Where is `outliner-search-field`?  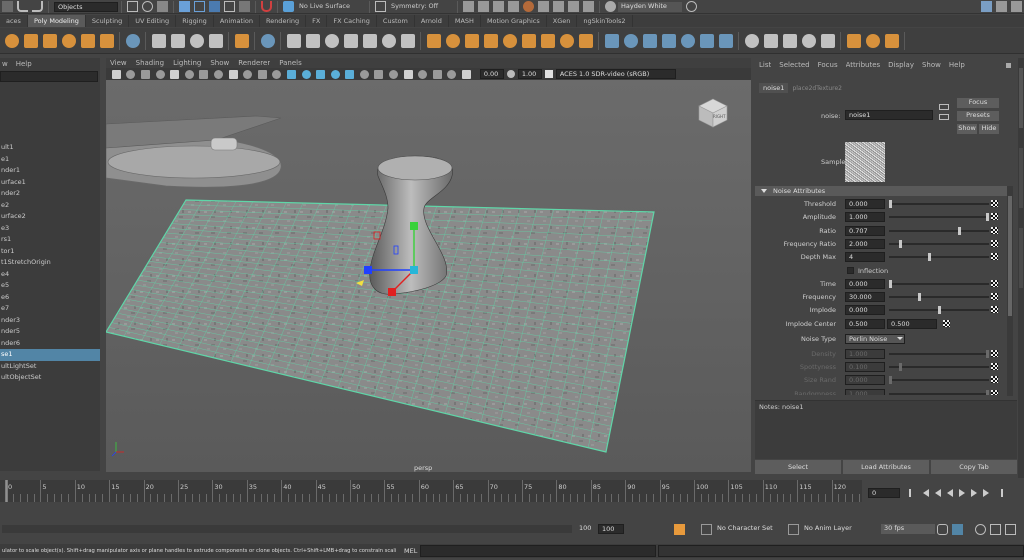
outliner-search-field is located at coordinates (49, 76).